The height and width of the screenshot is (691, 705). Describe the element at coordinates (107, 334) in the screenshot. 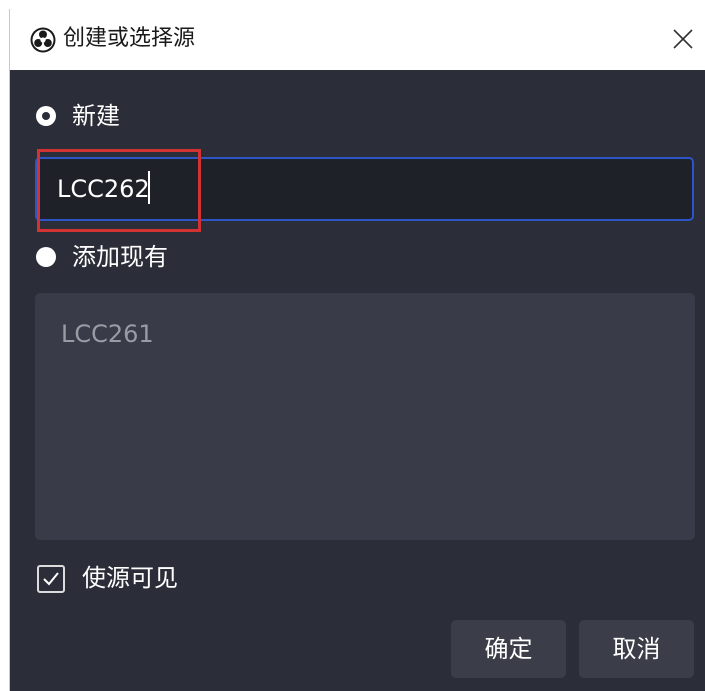

I see `list-item: LCC261` at that location.